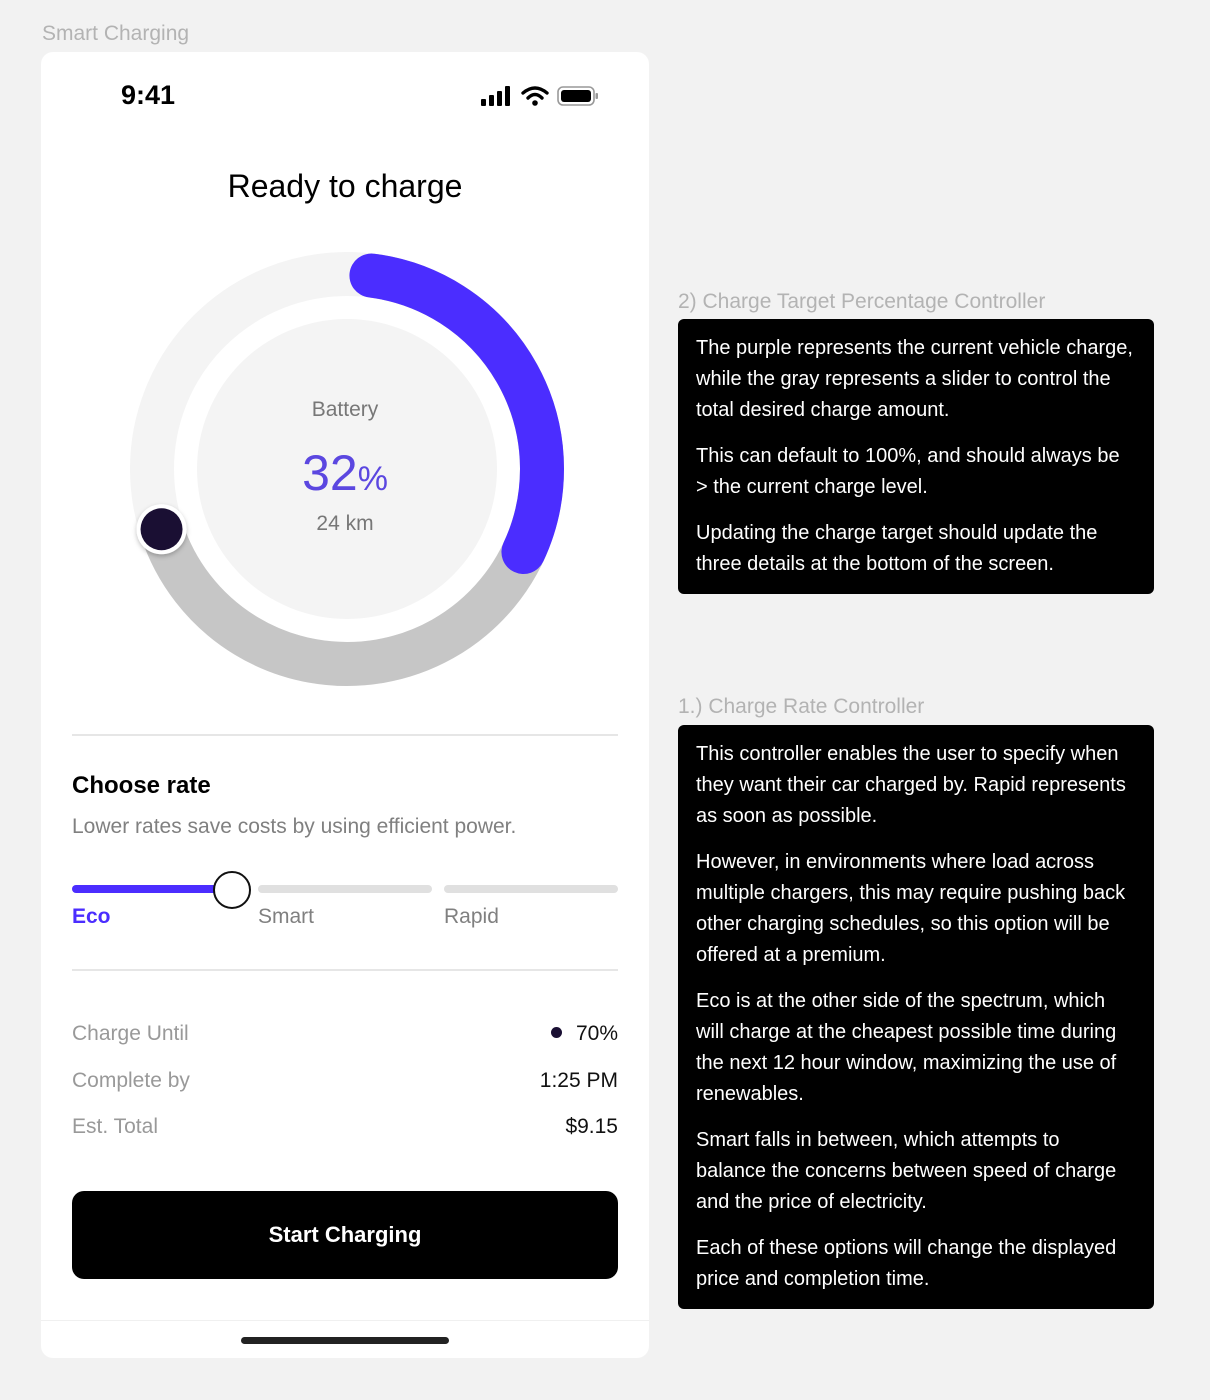 The image size is (1210, 1400). What do you see at coordinates (345, 97) in the screenshot?
I see `status-bar: 9:41` at bounding box center [345, 97].